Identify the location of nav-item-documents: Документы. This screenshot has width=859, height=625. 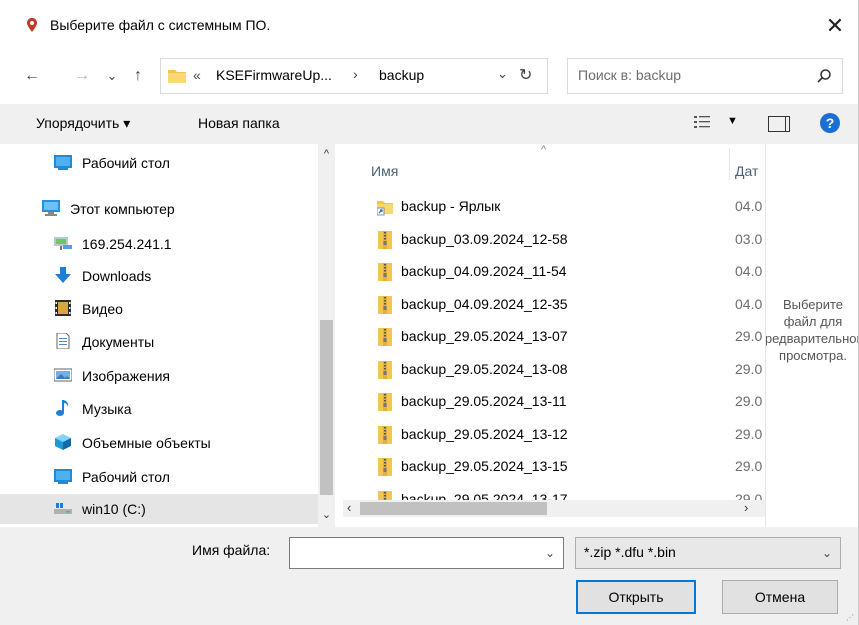
(159, 342).